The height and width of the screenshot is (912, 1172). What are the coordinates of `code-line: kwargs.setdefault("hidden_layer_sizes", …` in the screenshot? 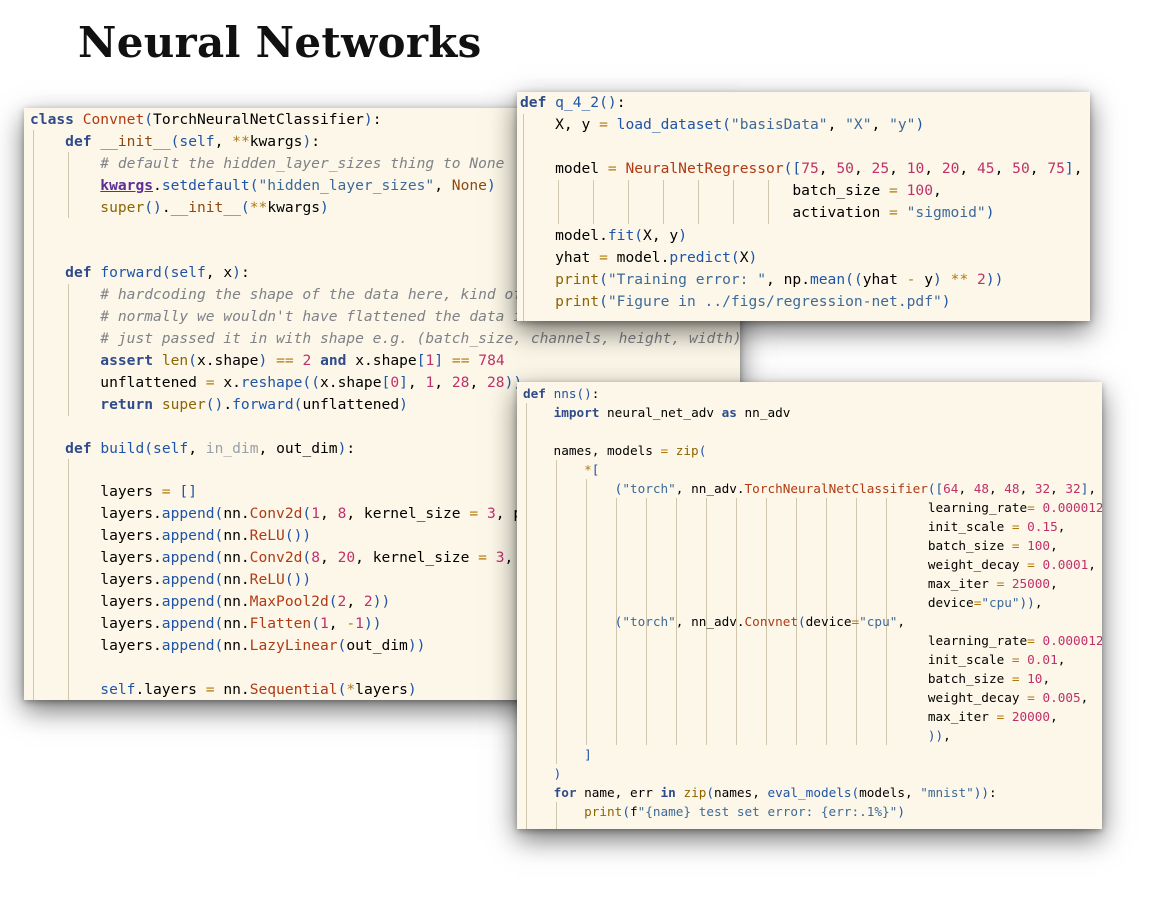 It's located at (298, 185).